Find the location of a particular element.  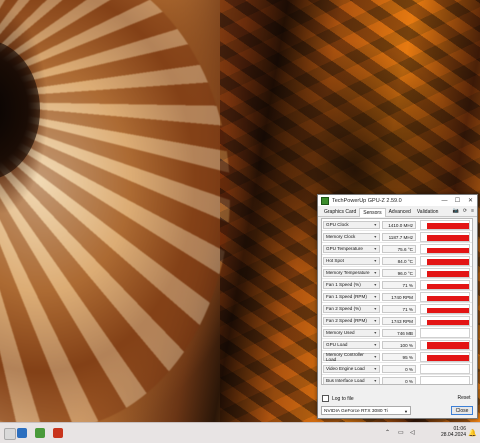

sensor-row: Fan 1 Speed (RPM) ▼ 1740 RPM is located at coordinates (397, 297).